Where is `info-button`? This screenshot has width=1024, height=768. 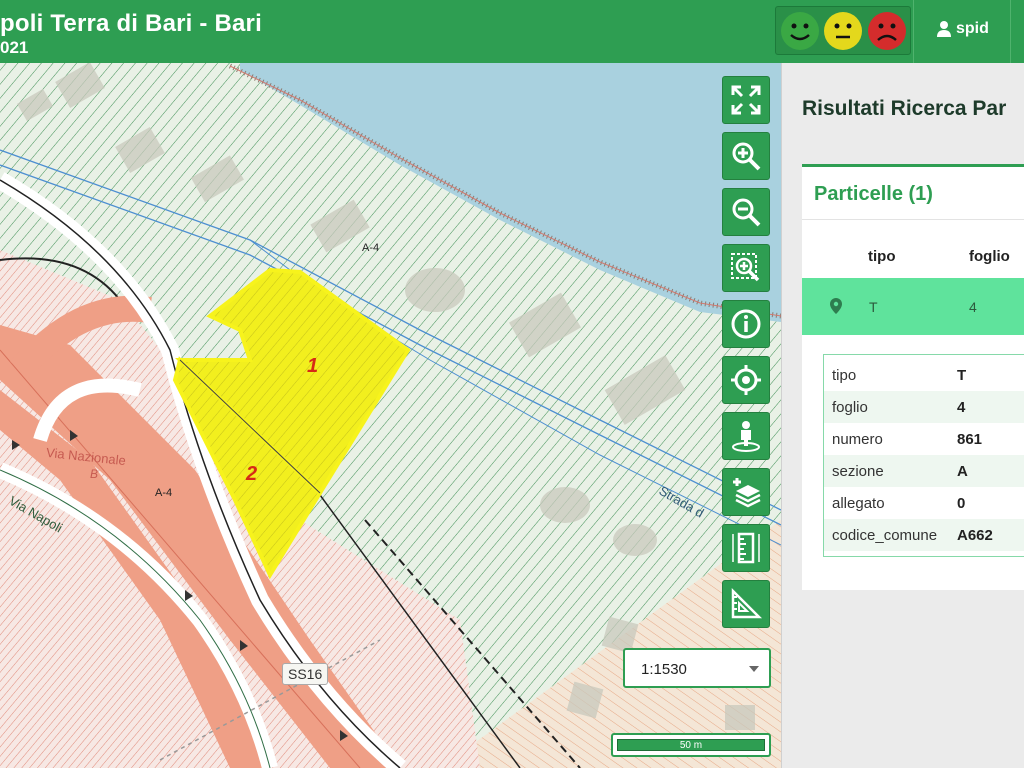 info-button is located at coordinates (746, 324).